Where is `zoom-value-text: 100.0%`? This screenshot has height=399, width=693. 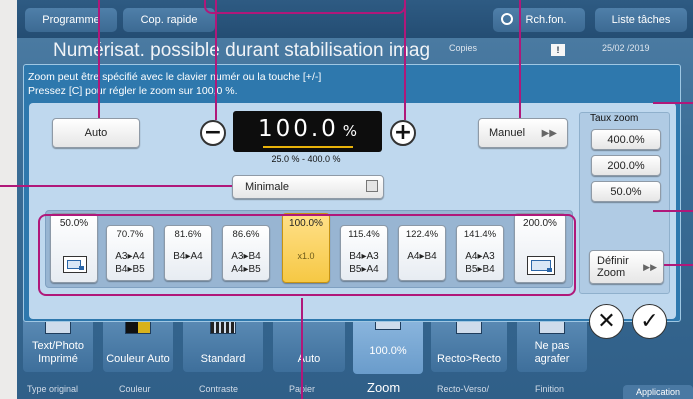
zoom-value-text: 100.0% is located at coordinates (307, 129).